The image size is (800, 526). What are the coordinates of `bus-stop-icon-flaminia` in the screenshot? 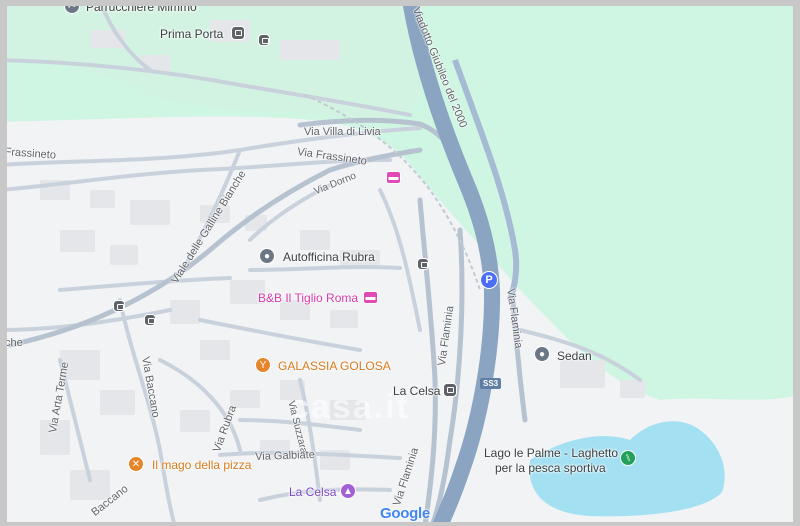 It's located at (423, 264).